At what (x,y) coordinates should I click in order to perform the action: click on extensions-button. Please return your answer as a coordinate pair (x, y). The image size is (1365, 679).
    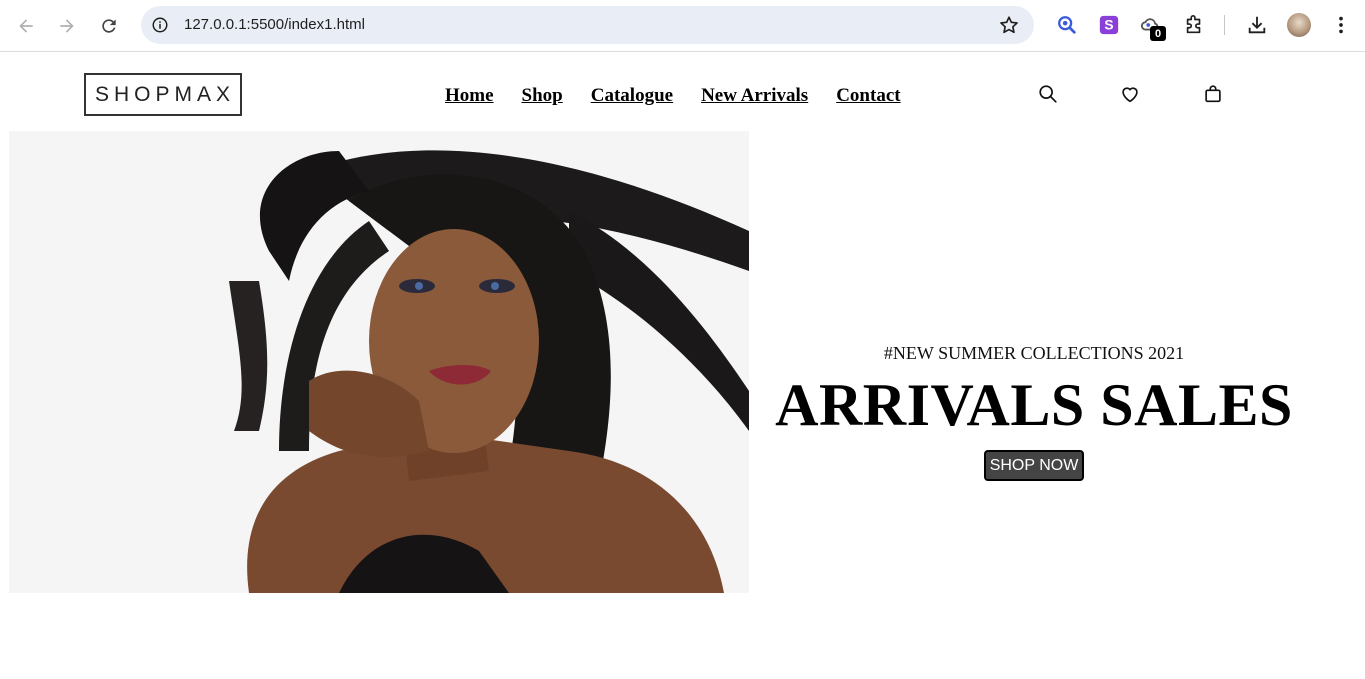
    Looking at the image, I should click on (1194, 25).